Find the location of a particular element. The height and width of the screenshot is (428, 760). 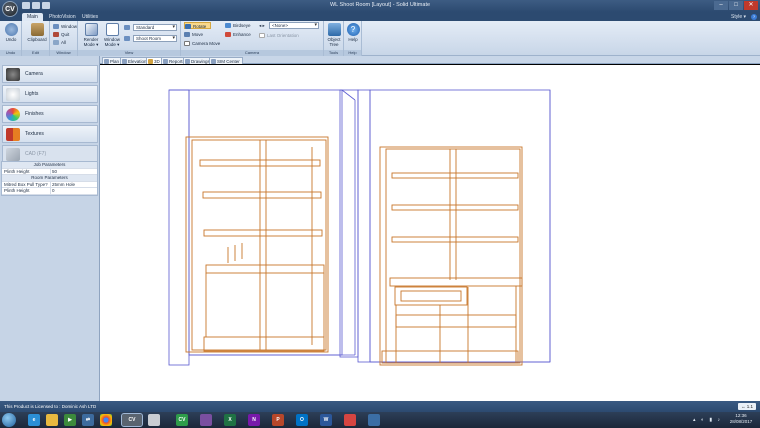

window-icon is located at coordinates (56, 26).